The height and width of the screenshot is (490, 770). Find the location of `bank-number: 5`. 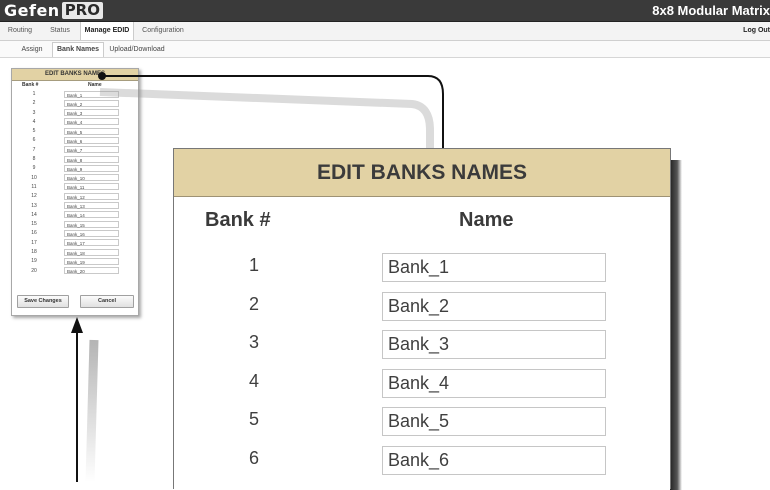

bank-number: 5 is located at coordinates (253, 419).